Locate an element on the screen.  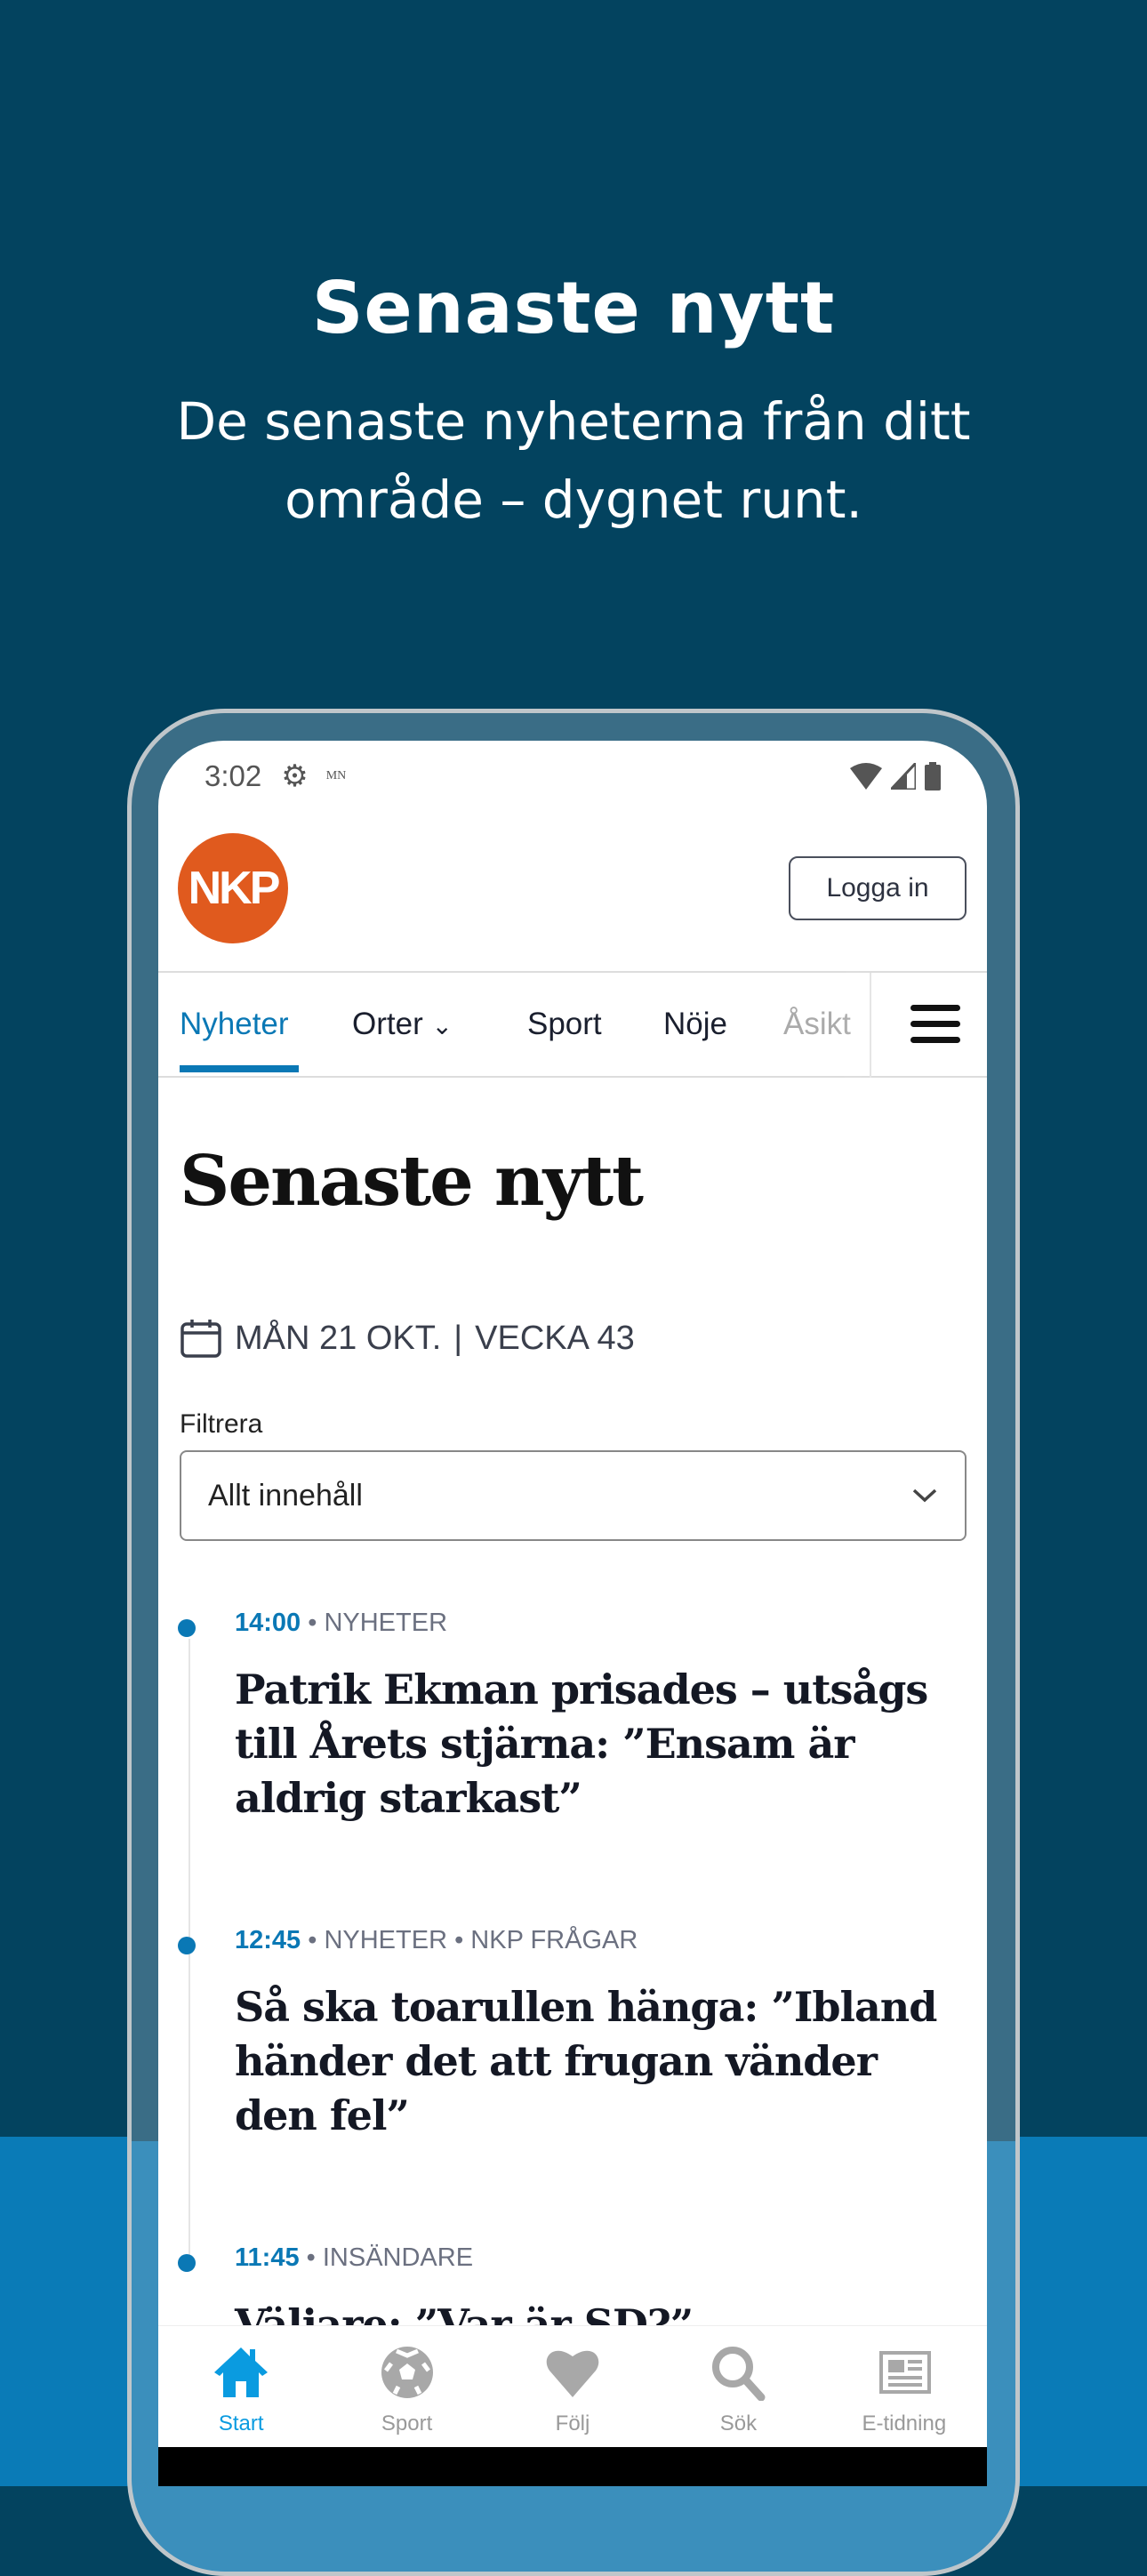
section-nav: Nyheter Orter ⌄ Sport Nöje Åsikt is located at coordinates (572, 1024).